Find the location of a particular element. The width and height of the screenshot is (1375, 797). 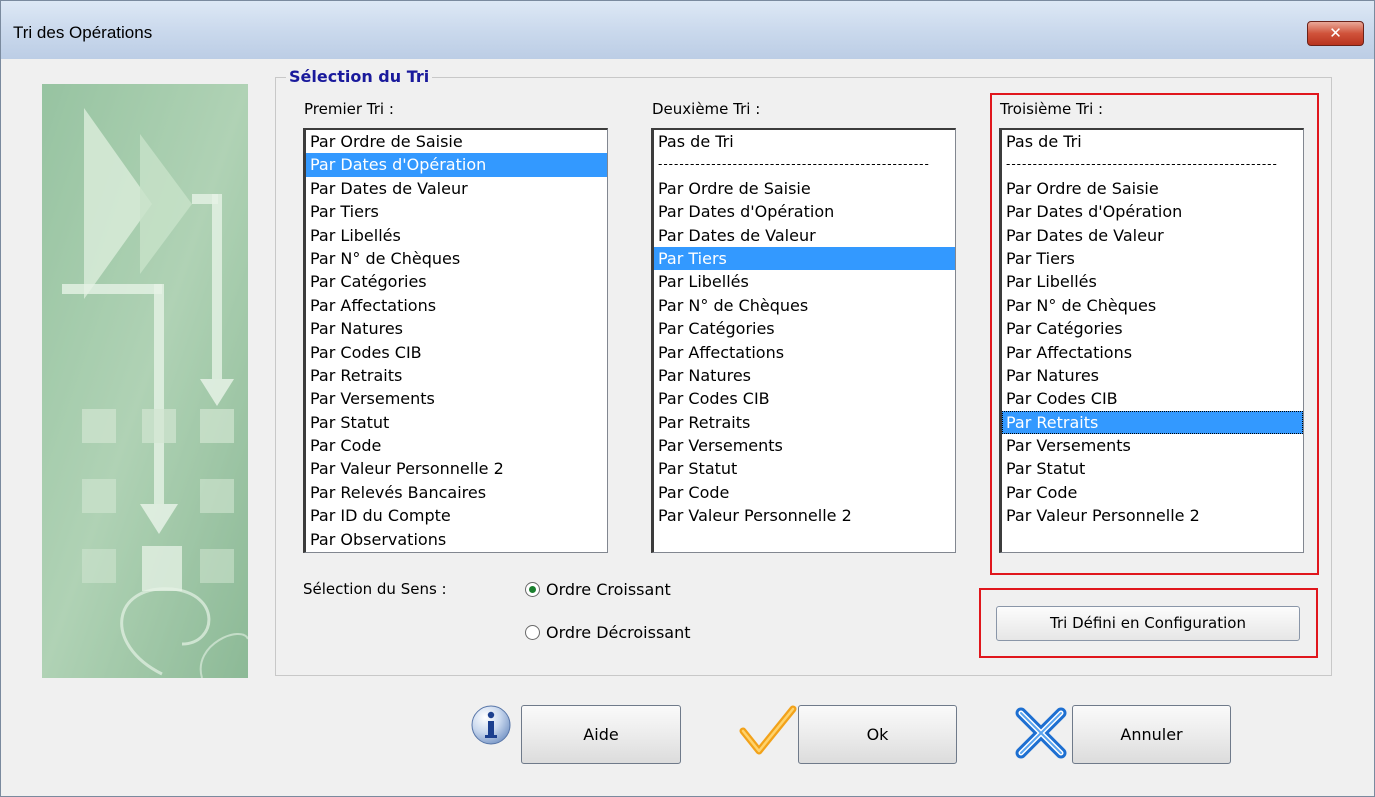

help-button: Aide is located at coordinates (601, 734).